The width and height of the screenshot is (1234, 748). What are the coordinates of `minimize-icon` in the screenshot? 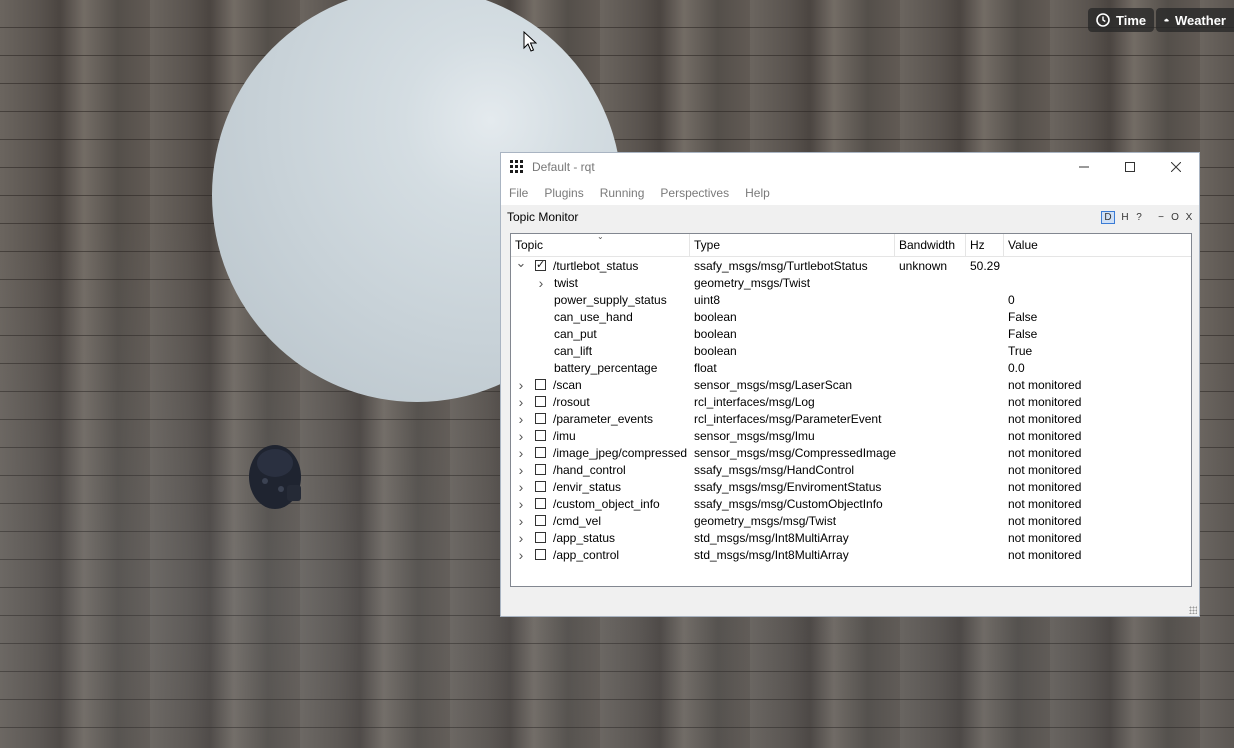 It's located at (1084, 167).